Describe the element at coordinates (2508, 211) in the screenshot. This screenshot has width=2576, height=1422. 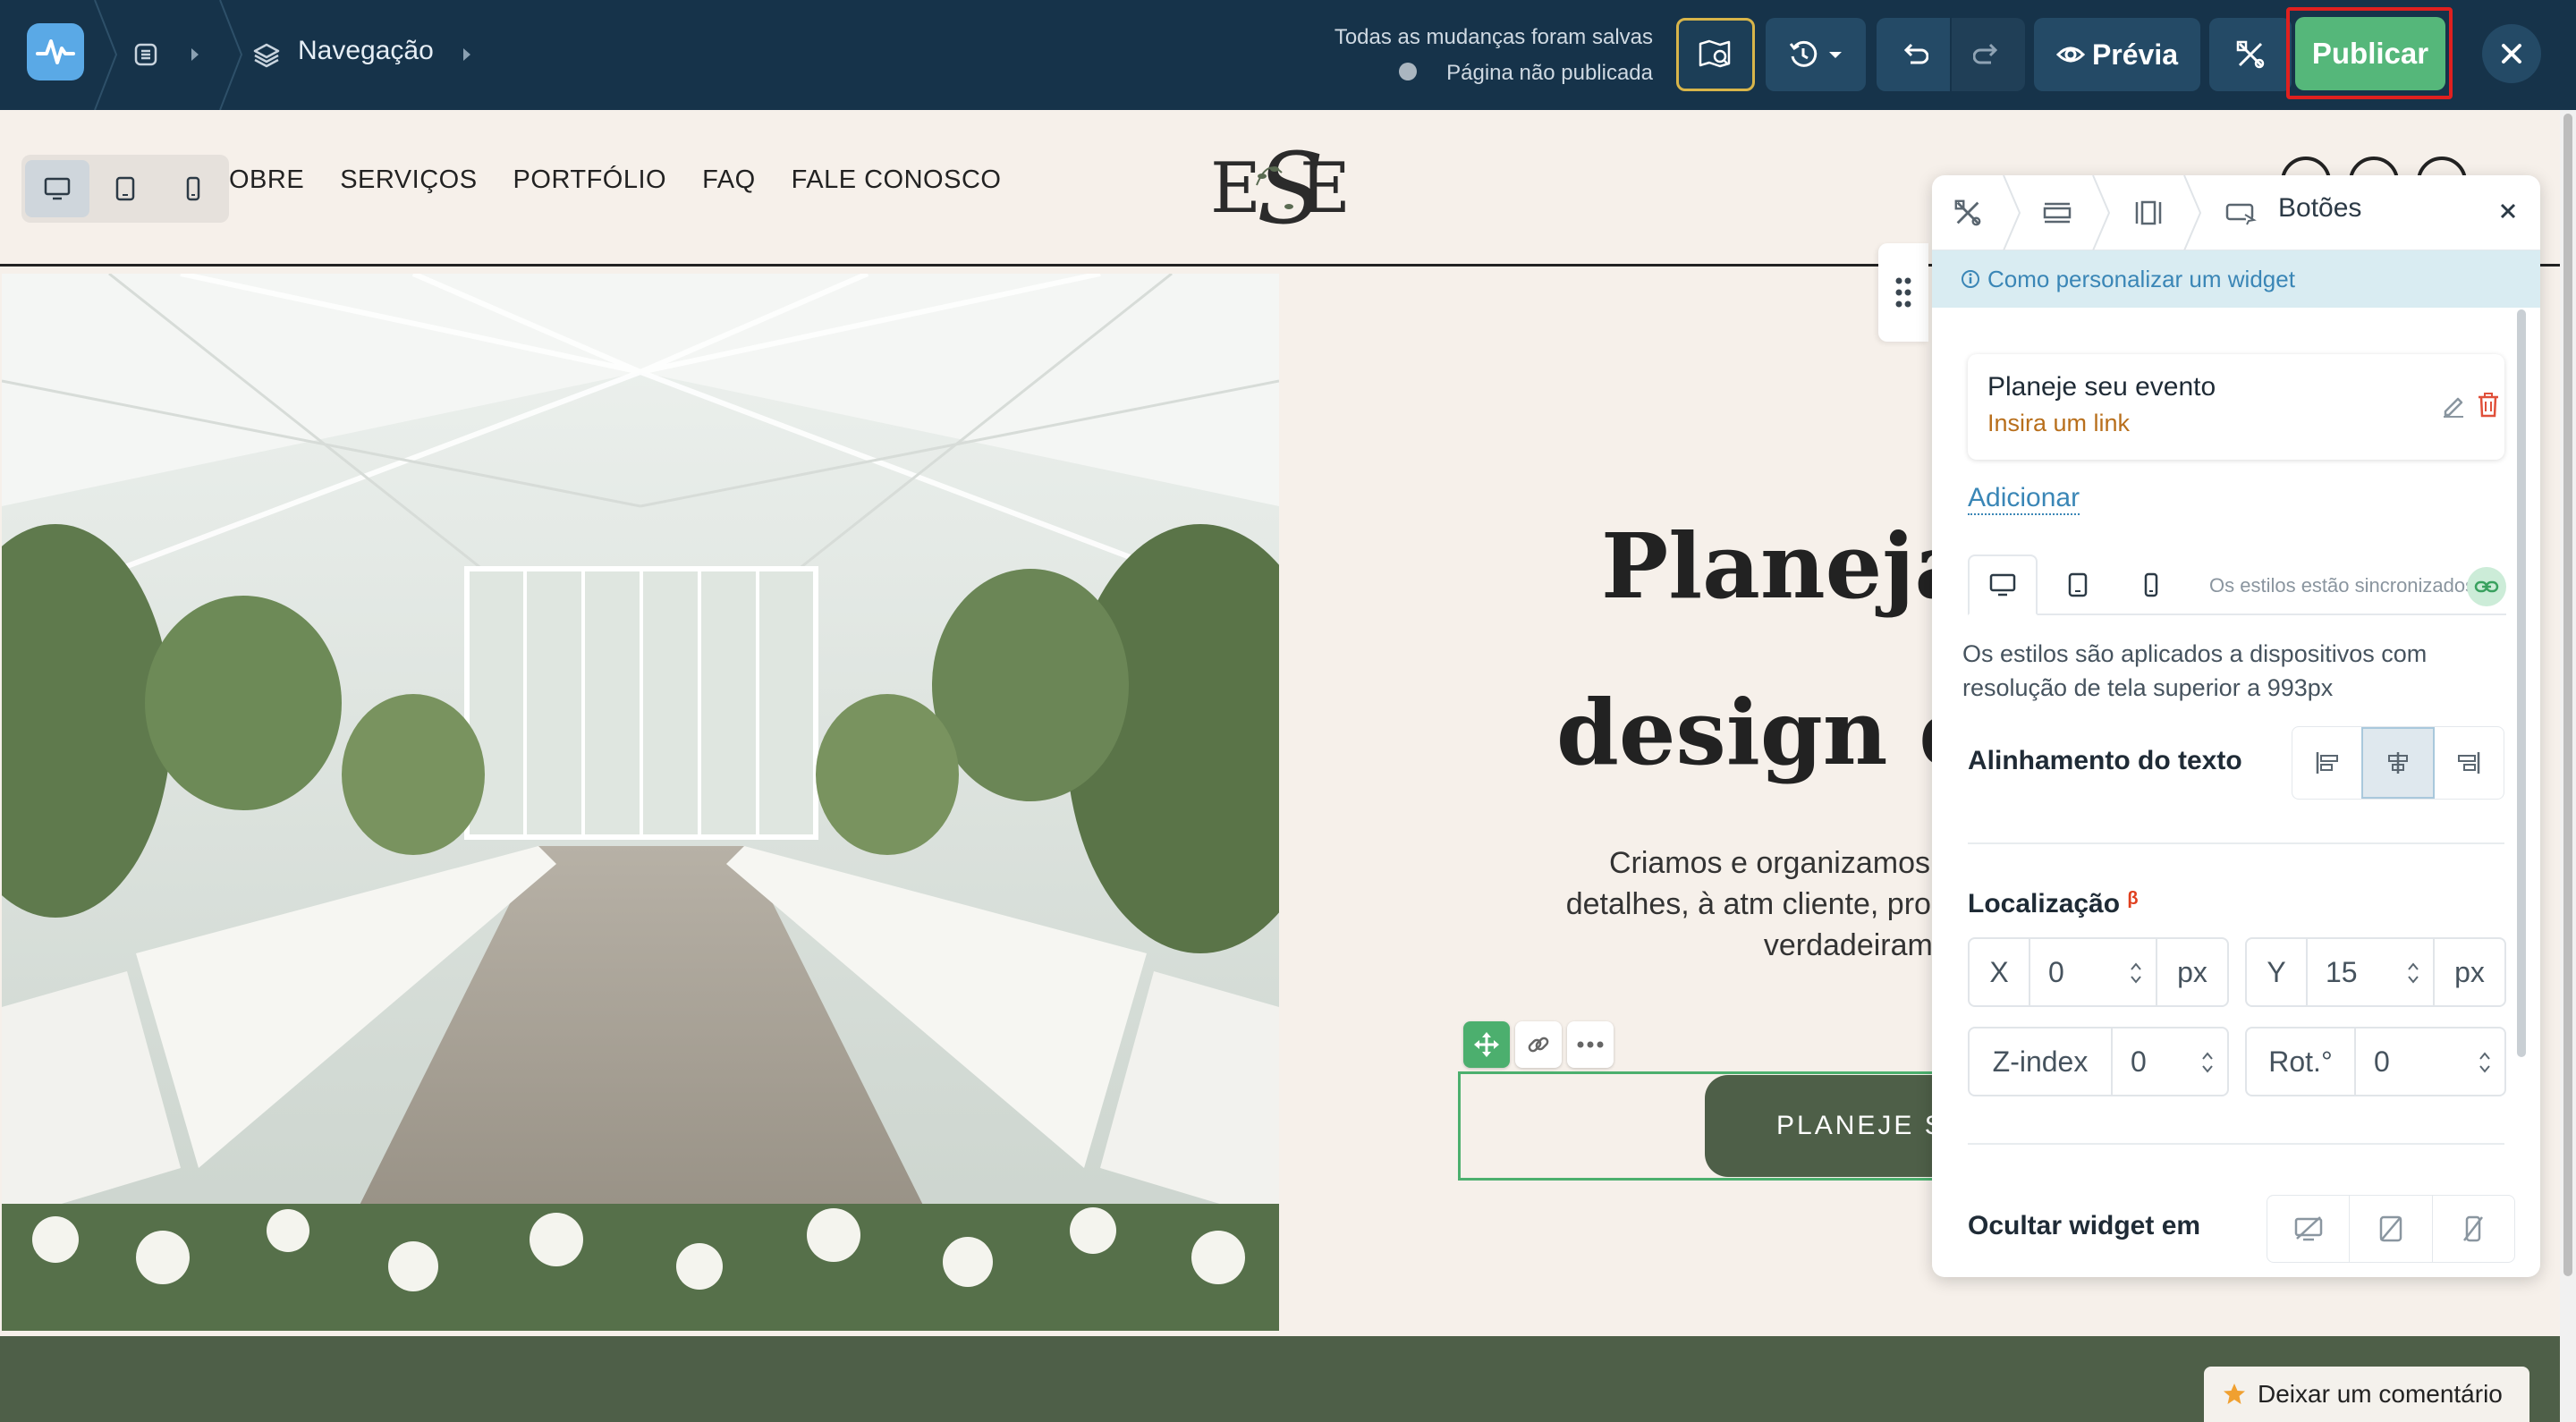
I see `close-panel-button` at that location.